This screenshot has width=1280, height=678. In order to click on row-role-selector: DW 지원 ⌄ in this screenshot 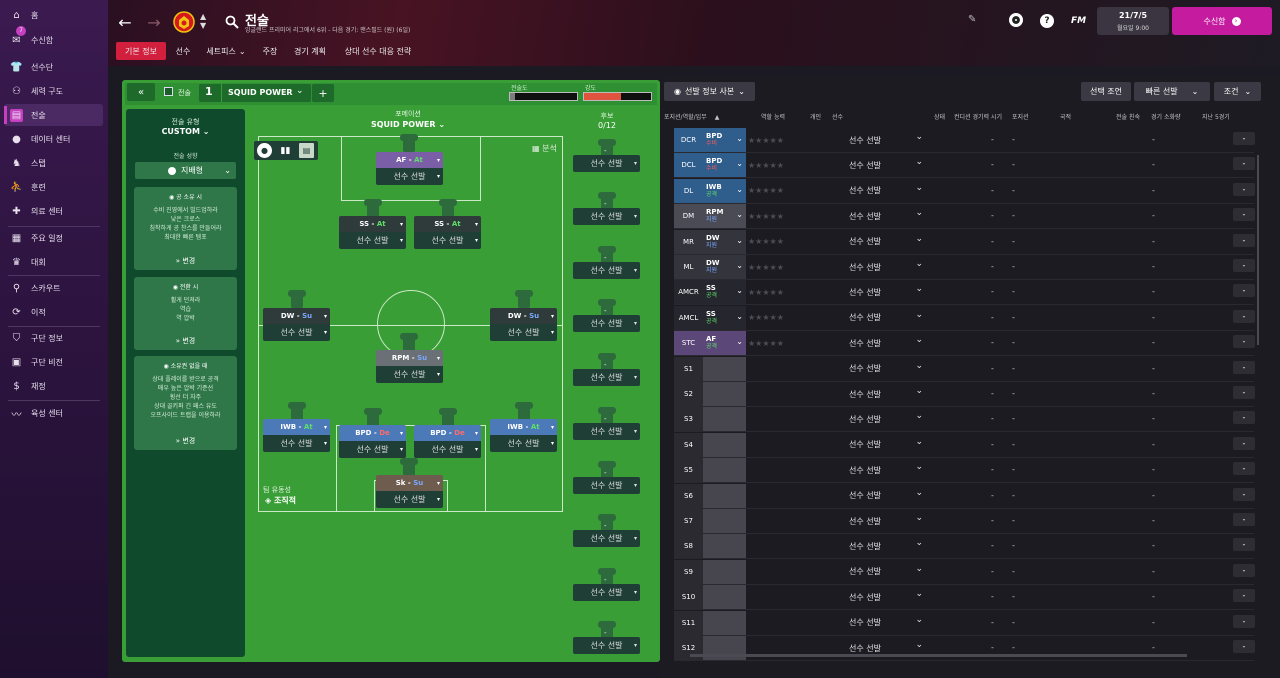, I will do `click(724, 267)`.